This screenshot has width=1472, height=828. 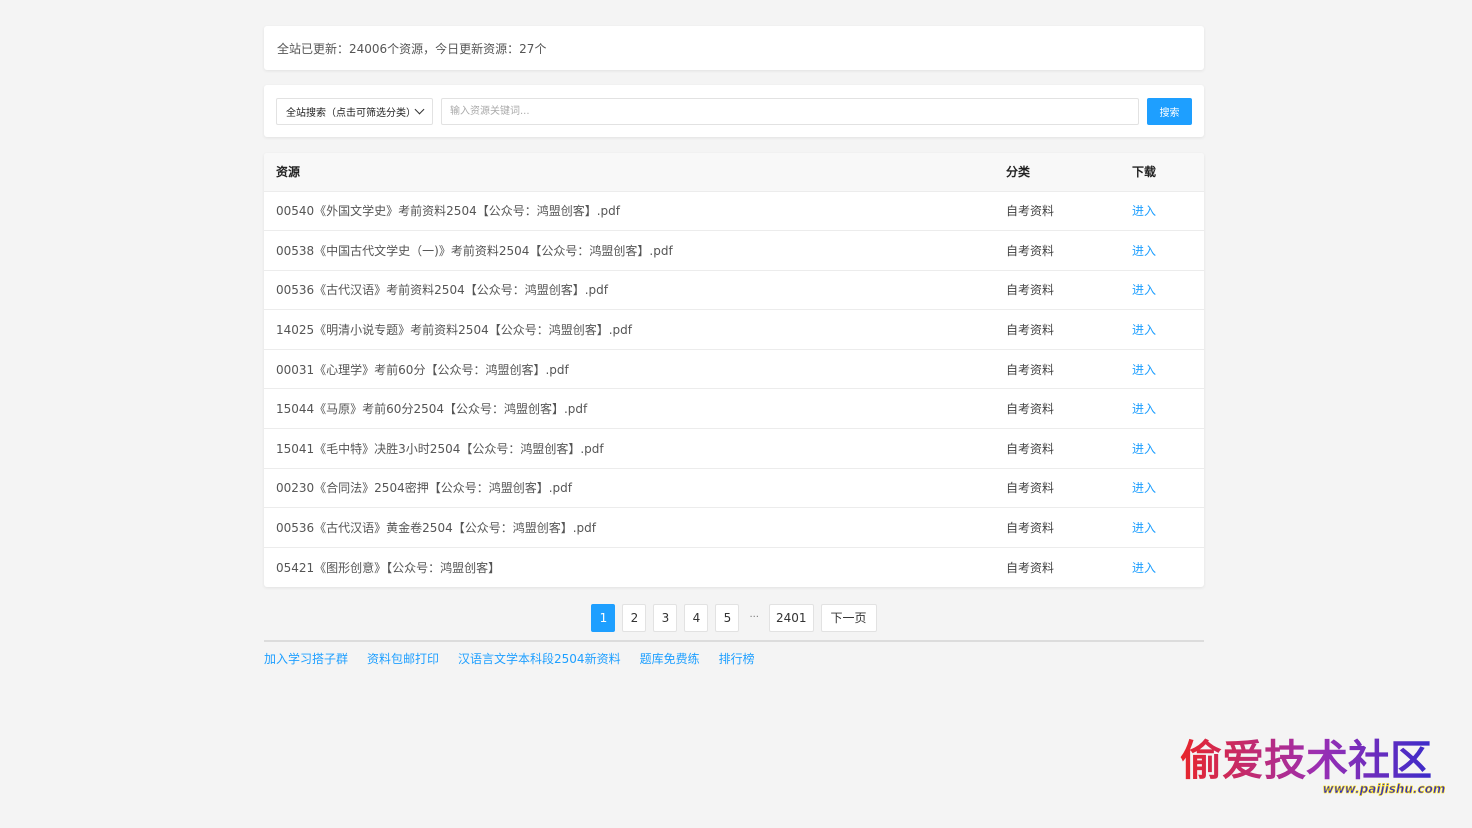 I want to click on page-button-1: 1, so click(x=603, y=617).